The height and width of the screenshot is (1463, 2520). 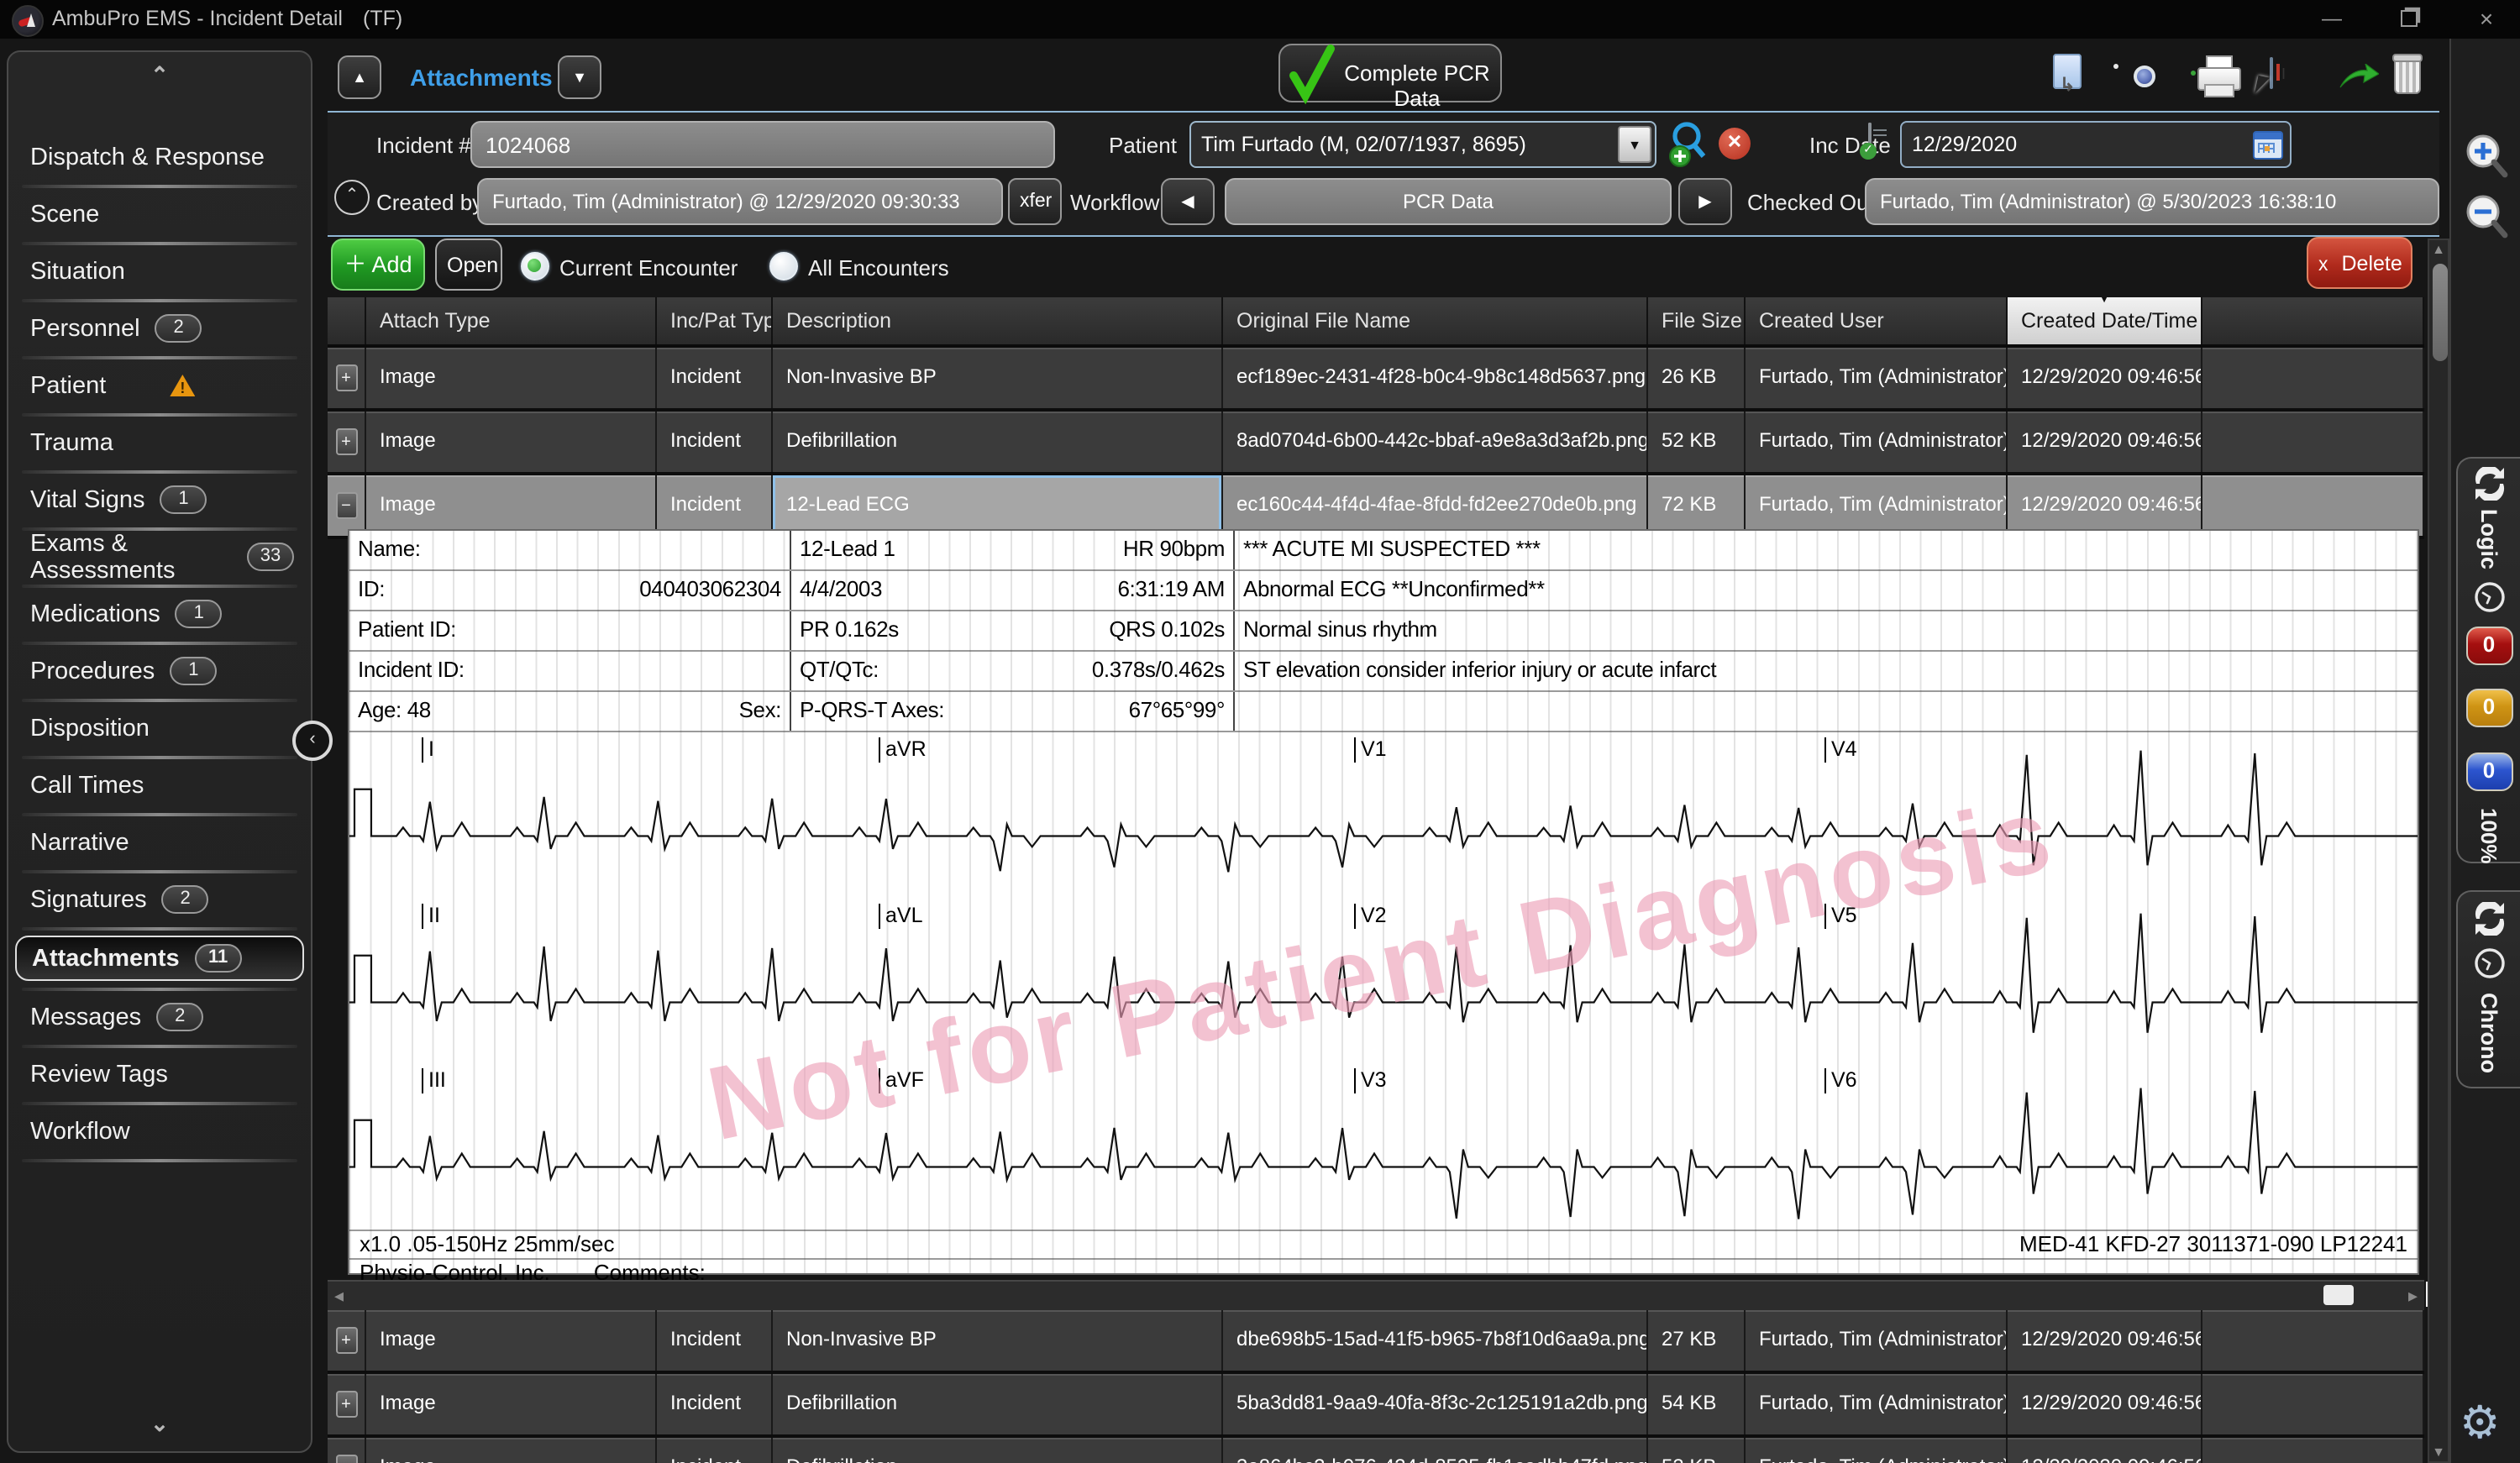 What do you see at coordinates (2359, 263) in the screenshot?
I see `delete-button: x Delete` at bounding box center [2359, 263].